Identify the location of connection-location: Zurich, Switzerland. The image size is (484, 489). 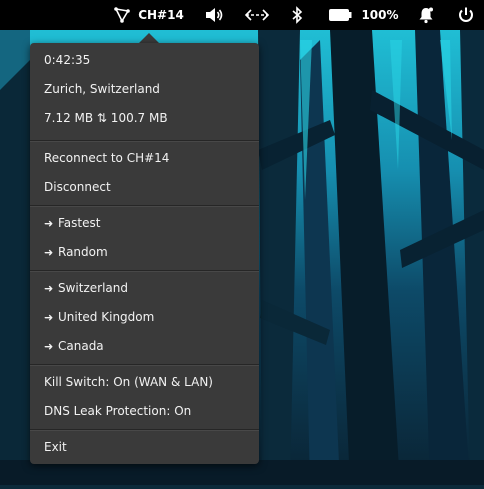
(146, 89).